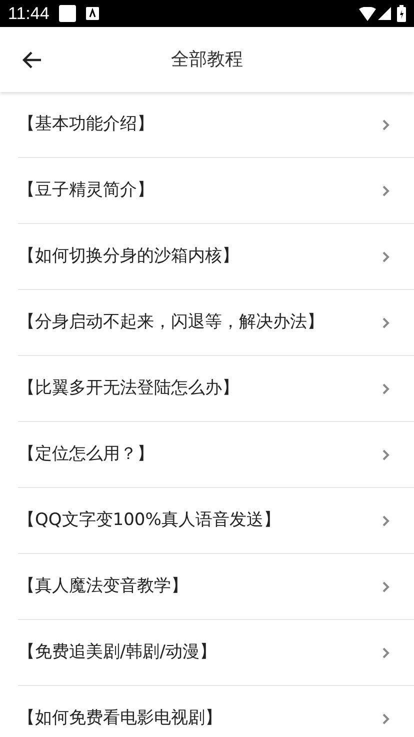 The height and width of the screenshot is (737, 414). Describe the element at coordinates (200, 389) in the screenshot. I see `tutorial-link: 【比翼多开无法登陆怎么办】` at that location.